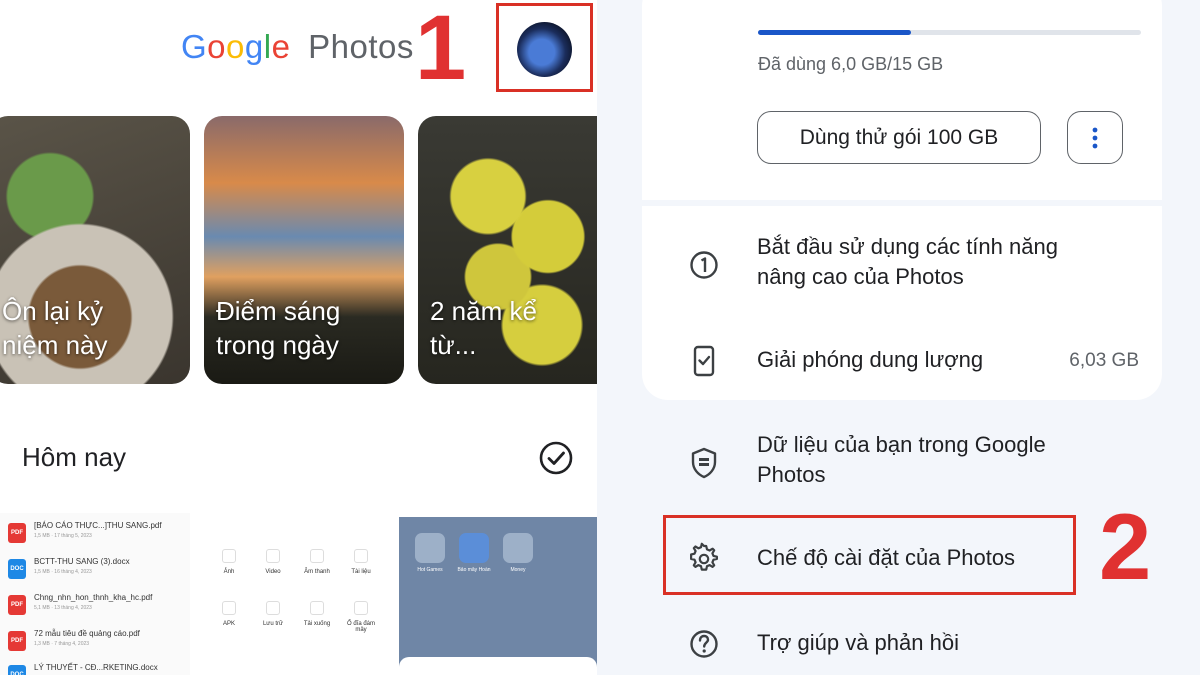  I want to click on money-app-icon, so click(518, 548).